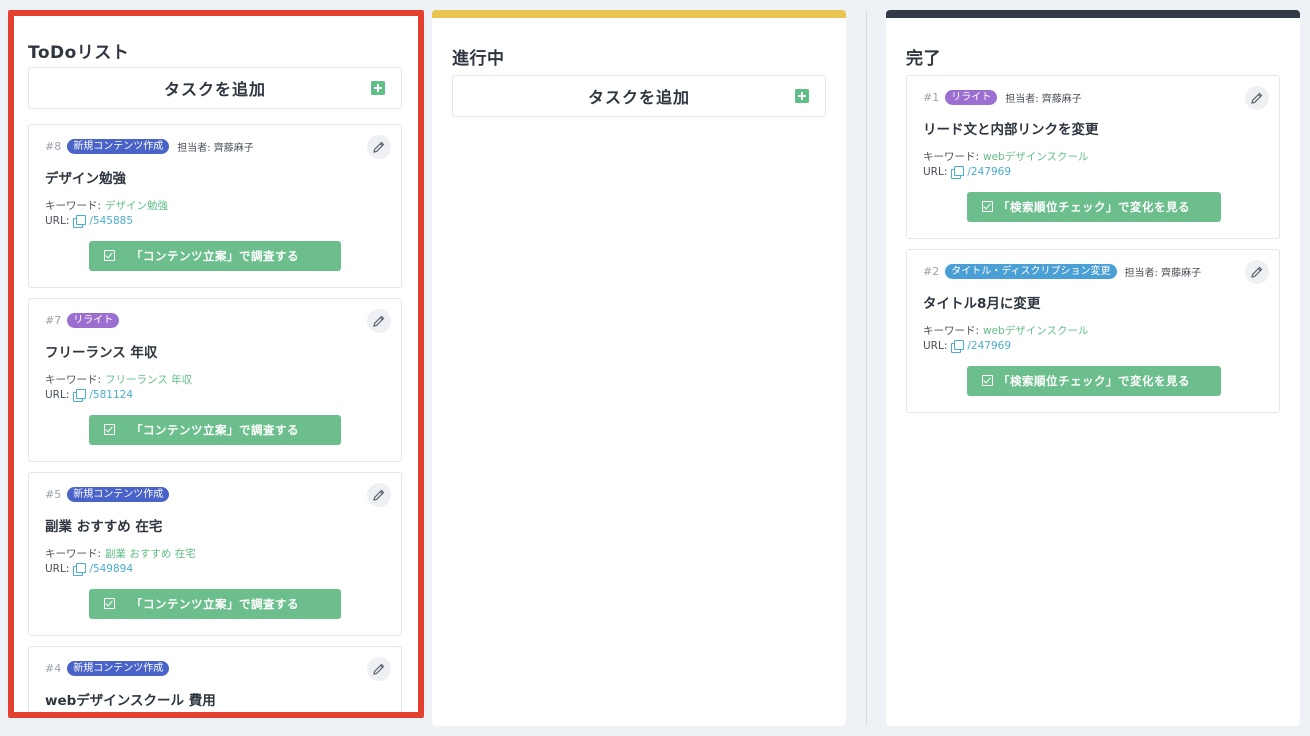  Describe the element at coordinates (148, 380) in the screenshot. I see `keyword-link: フリーランス 年収` at that location.